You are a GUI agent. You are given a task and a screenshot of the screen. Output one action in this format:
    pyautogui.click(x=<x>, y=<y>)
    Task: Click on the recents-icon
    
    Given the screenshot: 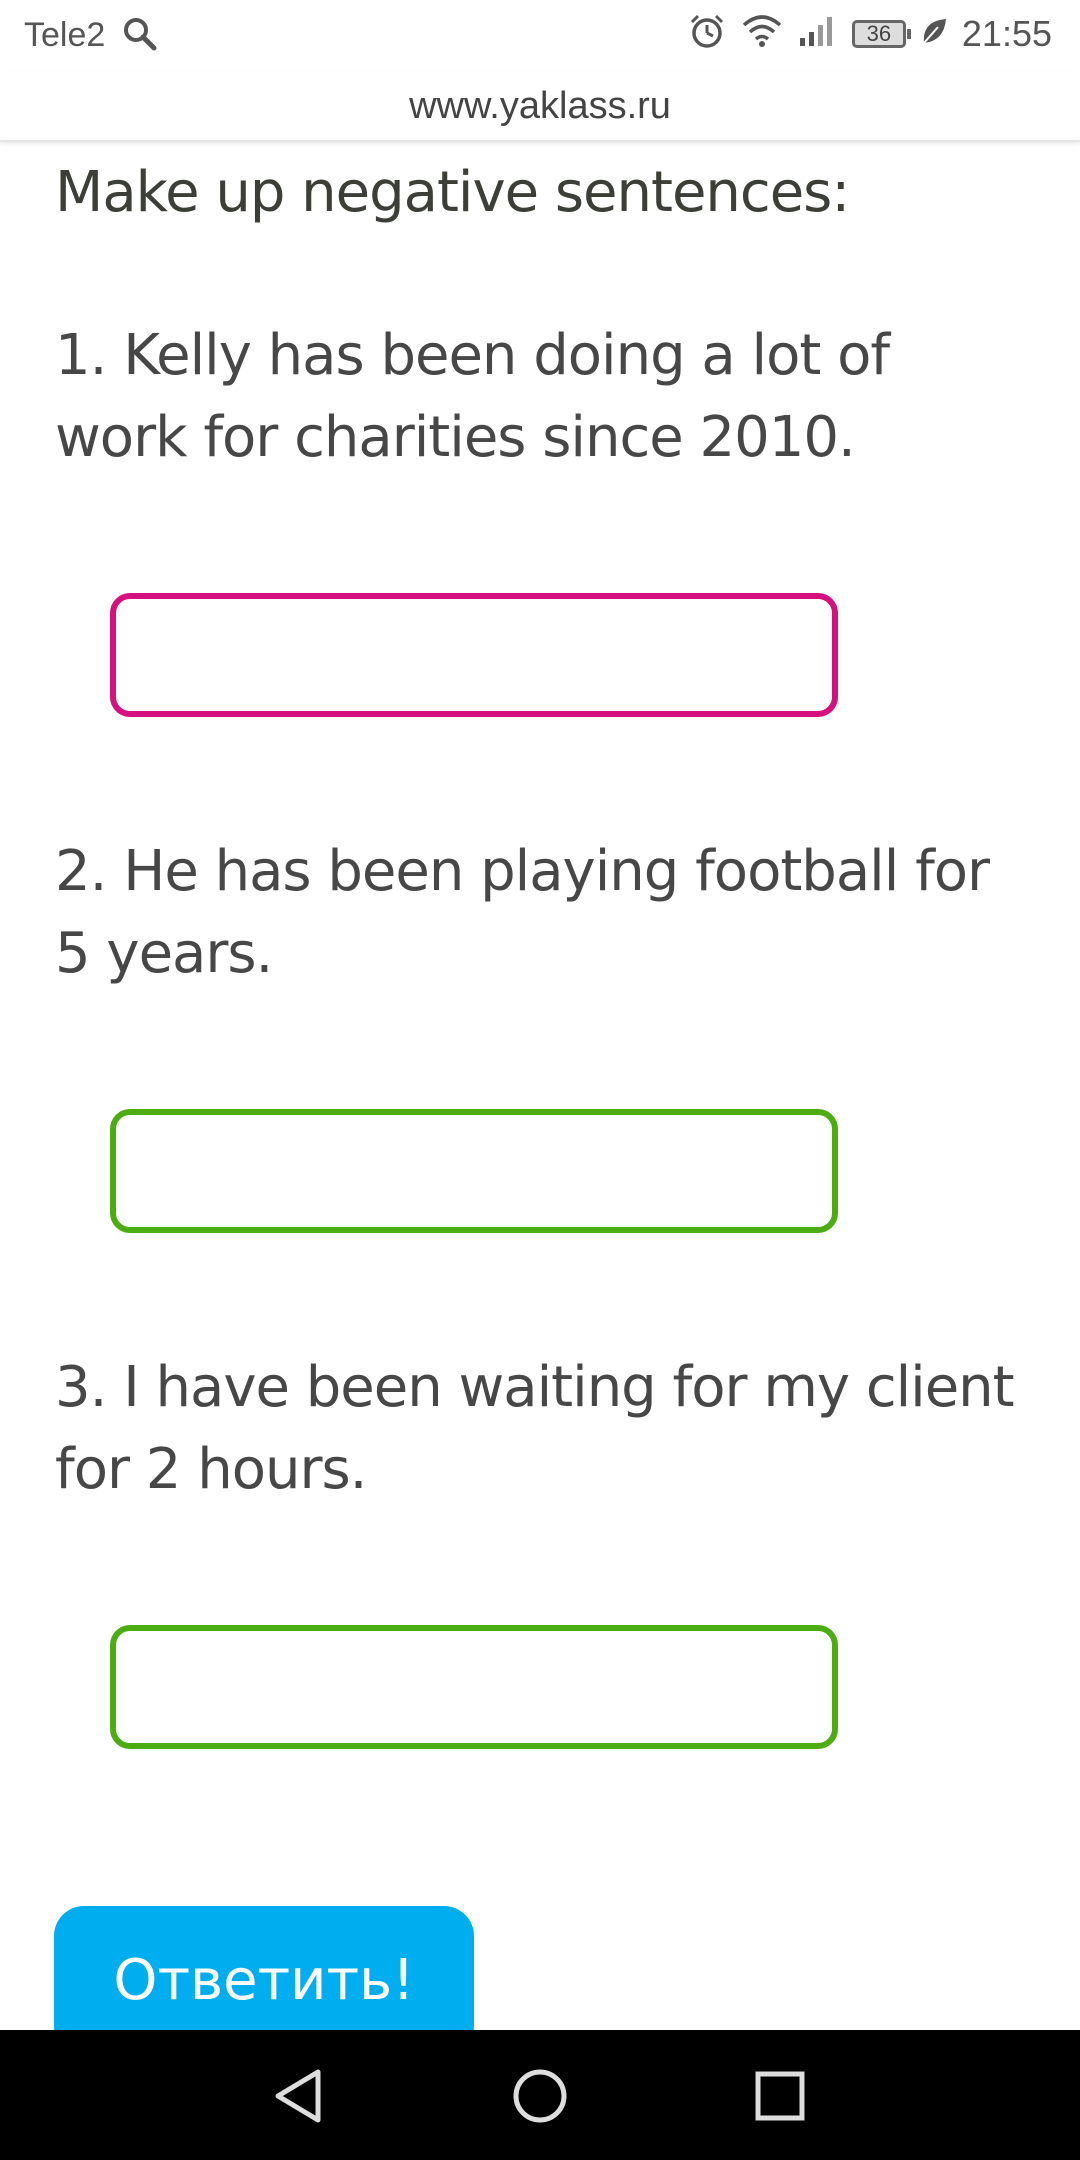 What is the action you would take?
    pyautogui.click(x=780, y=2096)
    